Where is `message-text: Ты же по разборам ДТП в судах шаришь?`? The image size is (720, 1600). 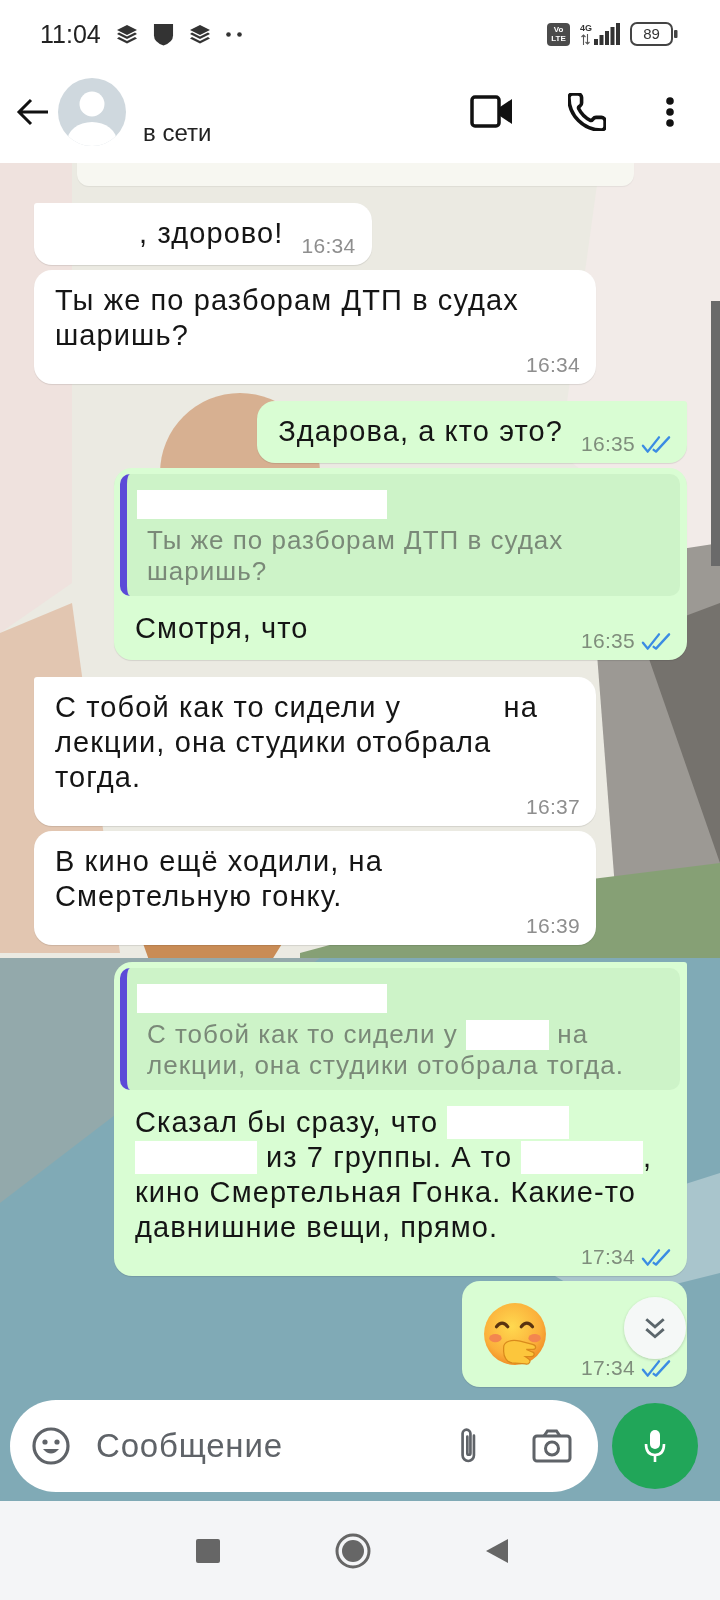
message-text: Ты же по разборам ДТП в судах шаришь? is located at coordinates (287, 318).